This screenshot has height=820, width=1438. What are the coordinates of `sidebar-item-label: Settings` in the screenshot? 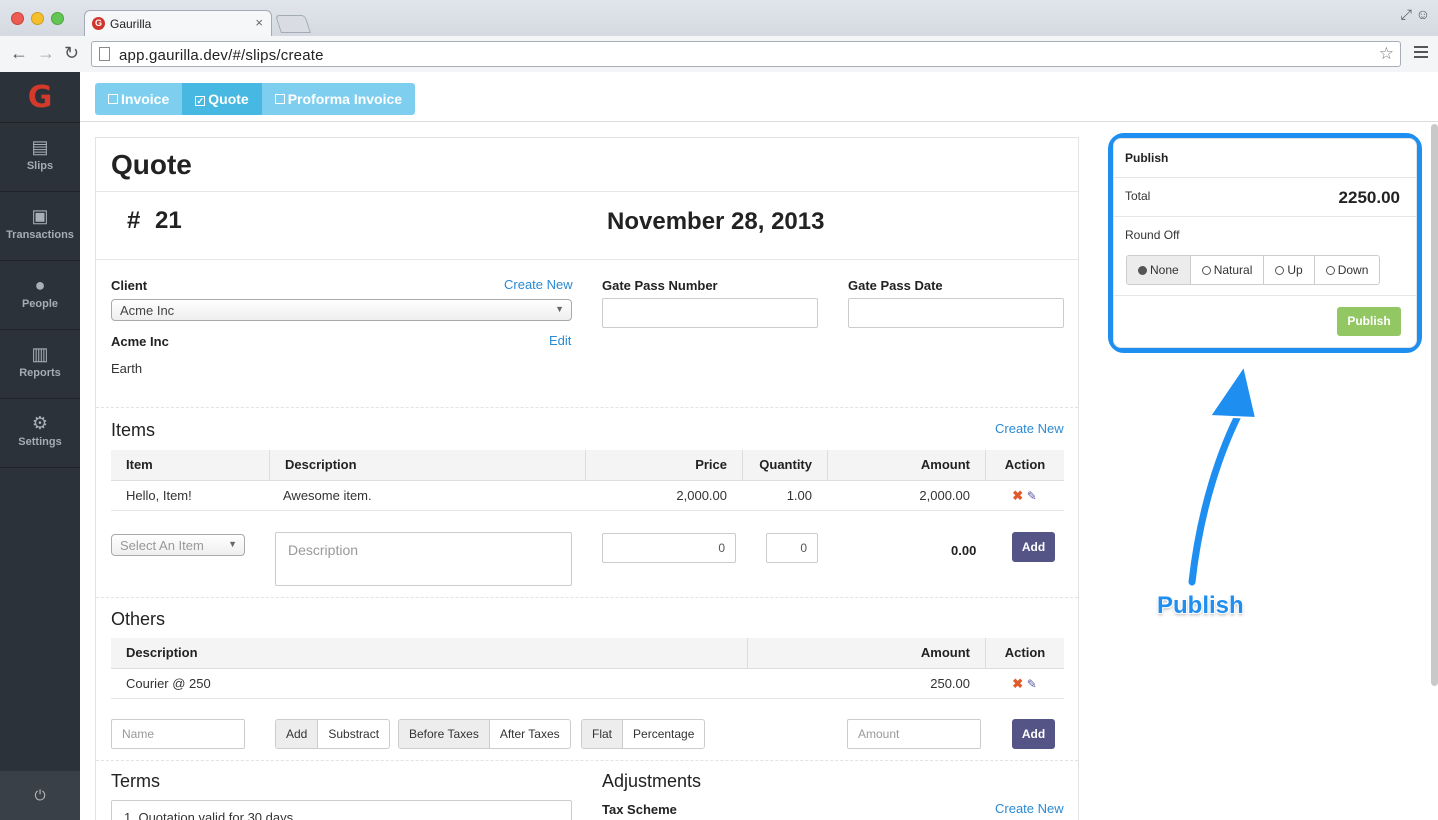 It's located at (40, 442).